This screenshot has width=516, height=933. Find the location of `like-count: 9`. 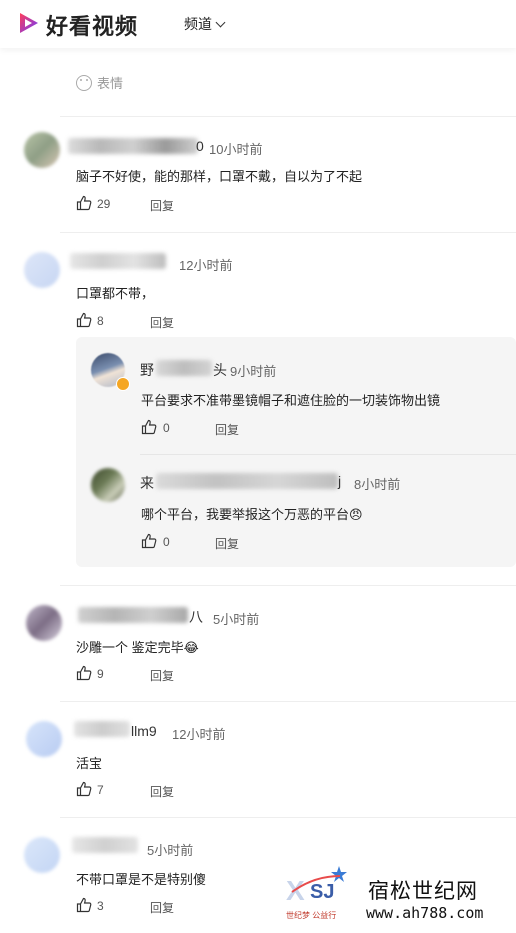

like-count: 9 is located at coordinates (100, 674).